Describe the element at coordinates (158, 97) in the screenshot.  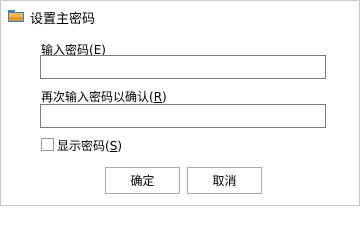
I see `confirm-mnemonic: R` at that location.